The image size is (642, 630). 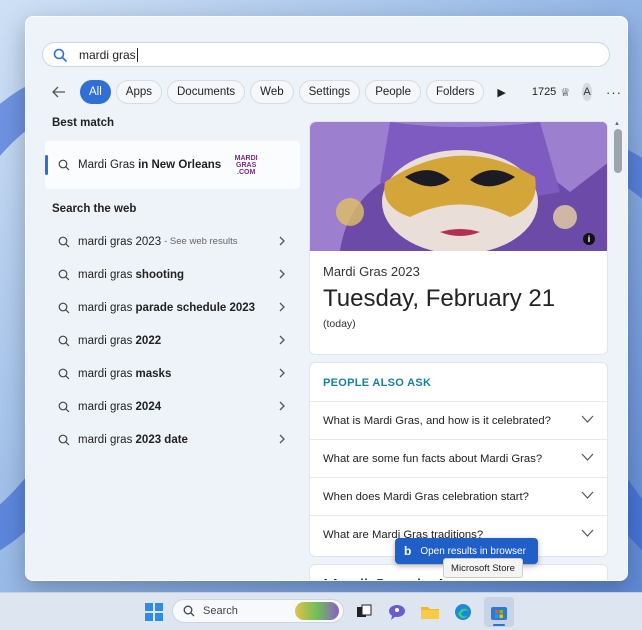 I want to click on event-date: Tuesday, February 21, so click(x=458, y=299).